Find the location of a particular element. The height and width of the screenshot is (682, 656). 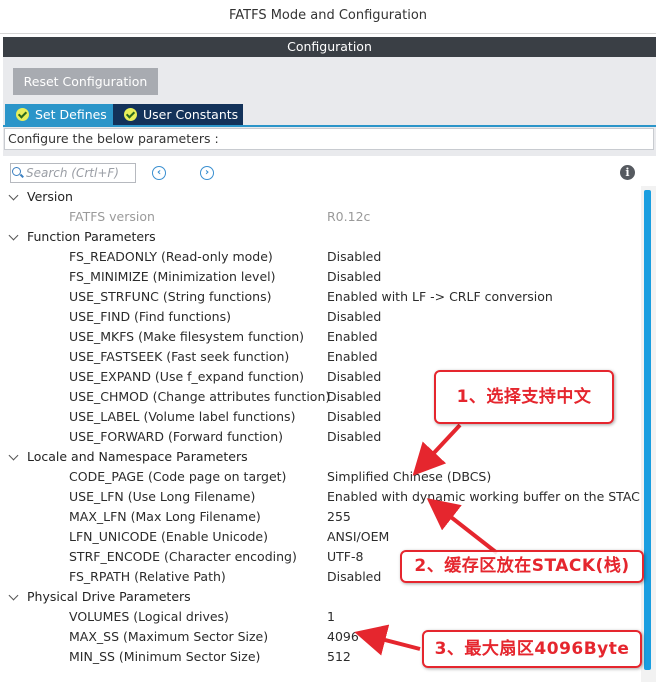

search-box is located at coordinates (73, 173).